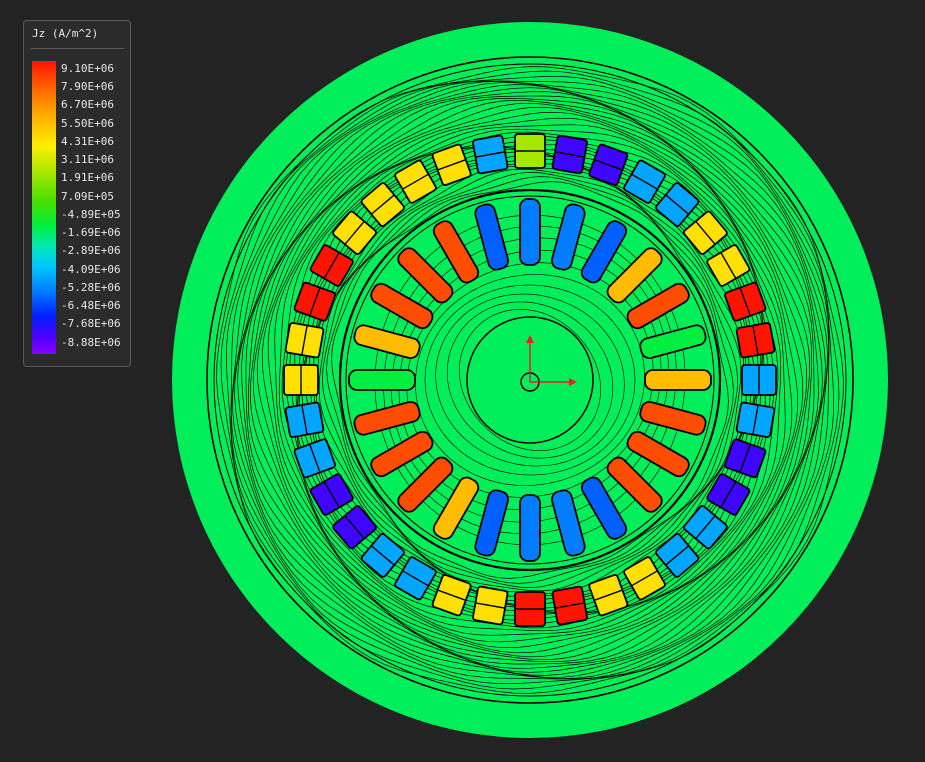  I want to click on legend-label: 5.50E+06, so click(87, 123).